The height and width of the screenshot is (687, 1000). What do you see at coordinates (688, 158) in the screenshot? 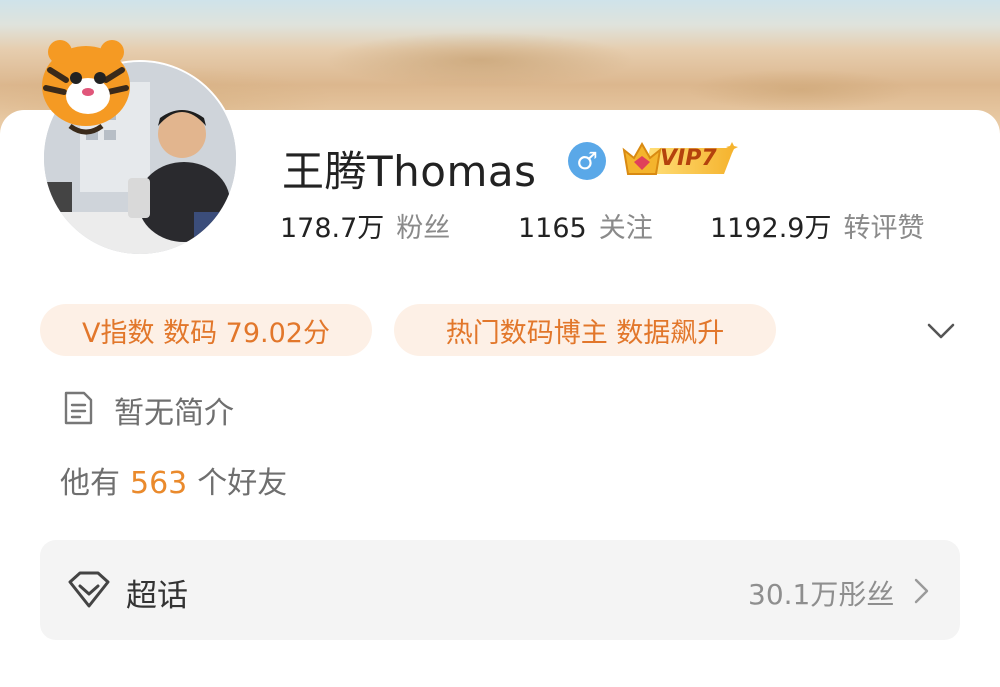
I see `vip-level-label: VIP7` at bounding box center [688, 158].